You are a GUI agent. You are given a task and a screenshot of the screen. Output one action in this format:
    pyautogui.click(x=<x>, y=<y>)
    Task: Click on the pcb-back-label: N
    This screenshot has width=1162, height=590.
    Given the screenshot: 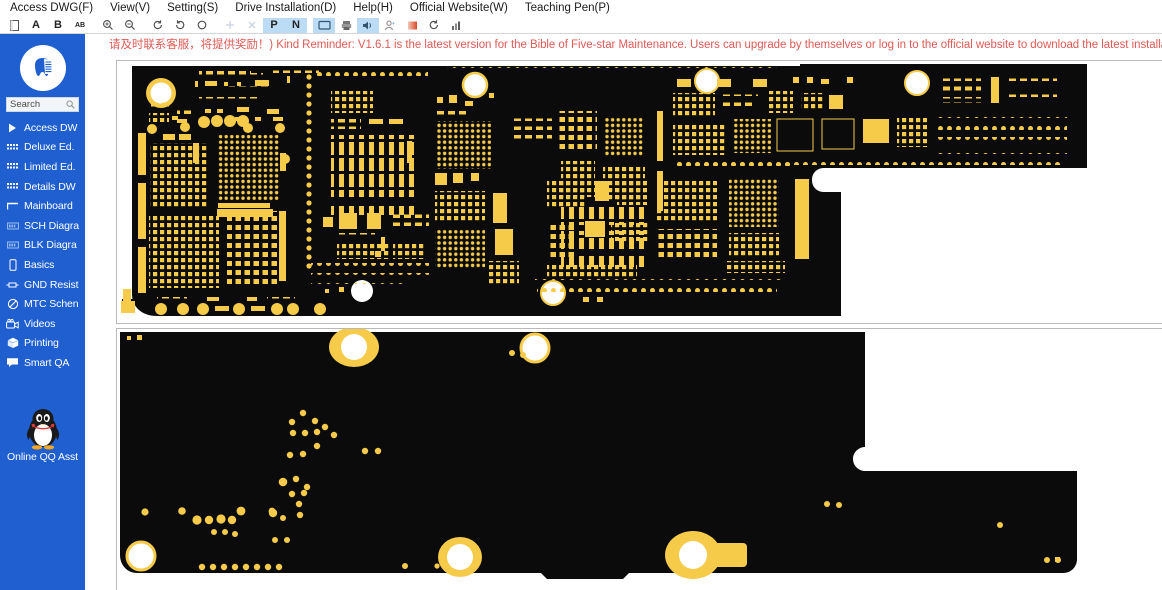 What is the action you would take?
    pyautogui.click(x=296, y=25)
    